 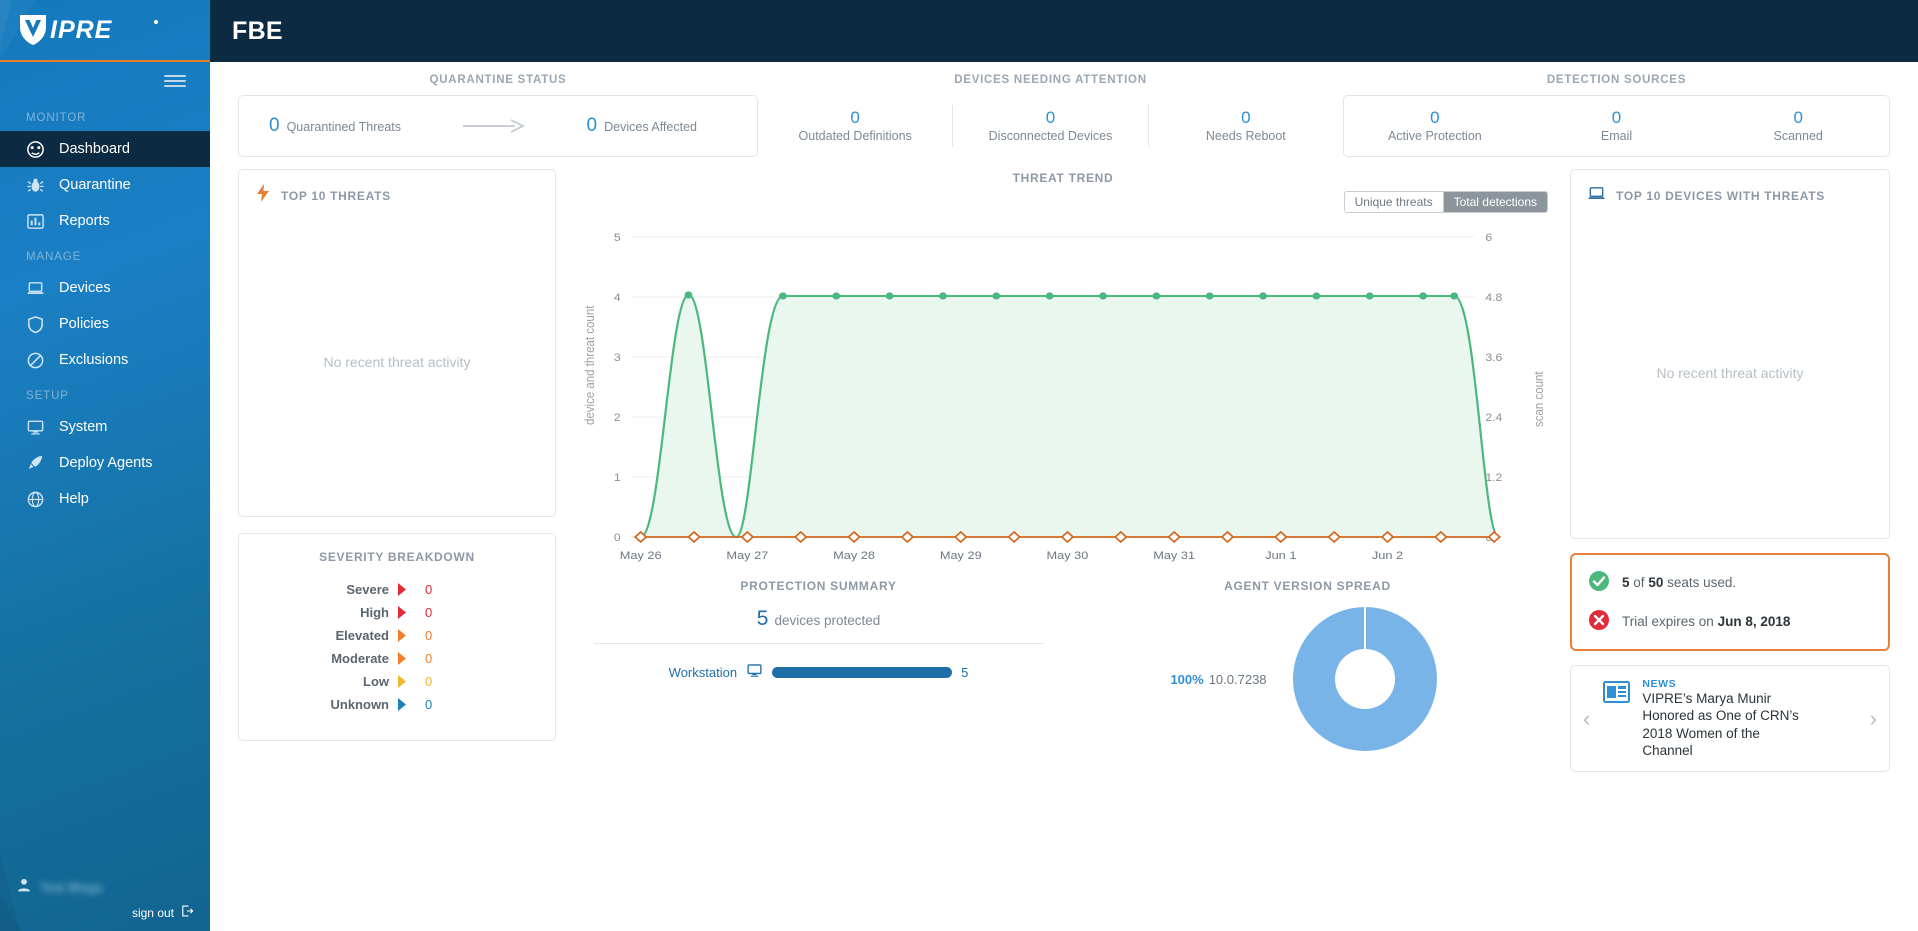 What do you see at coordinates (187, 912) in the screenshot?
I see `sign-out-icon` at bounding box center [187, 912].